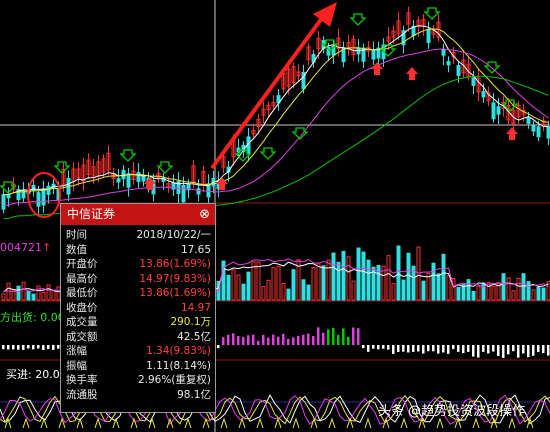 The width and height of the screenshot is (550, 432). What do you see at coordinates (33, 374) in the screenshot?
I see `buy-signal-label: 买进: 20.0` at bounding box center [33, 374].